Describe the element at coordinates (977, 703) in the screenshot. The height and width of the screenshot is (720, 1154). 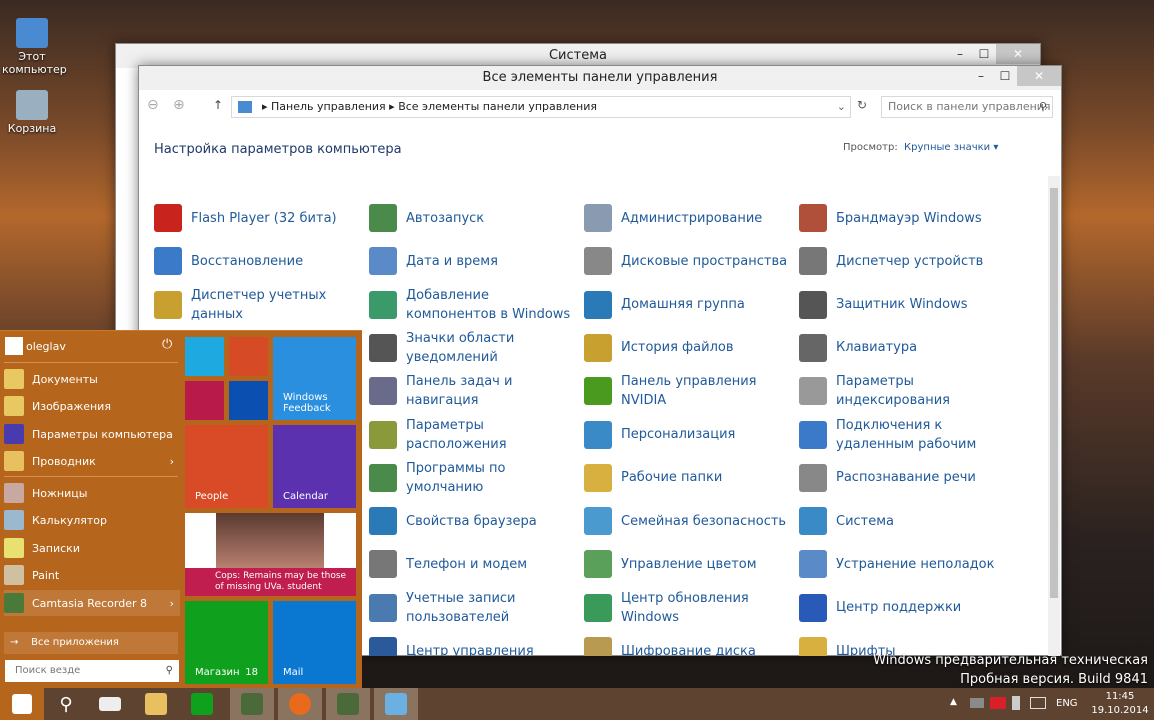
I see `usb-icon` at that location.